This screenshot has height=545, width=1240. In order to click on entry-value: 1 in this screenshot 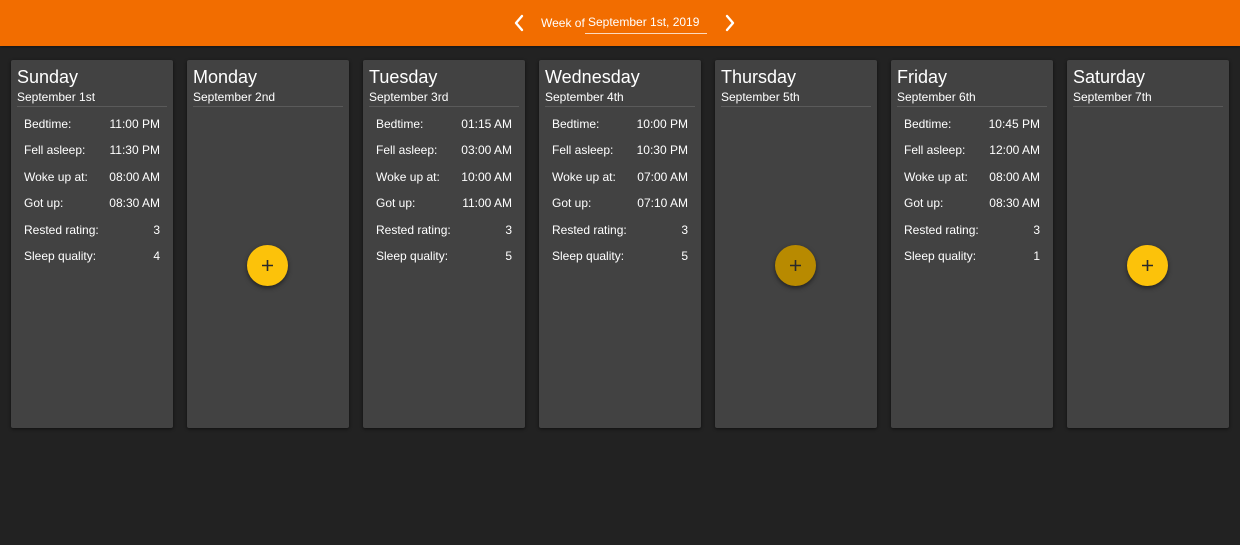, I will do `click(1036, 256)`.